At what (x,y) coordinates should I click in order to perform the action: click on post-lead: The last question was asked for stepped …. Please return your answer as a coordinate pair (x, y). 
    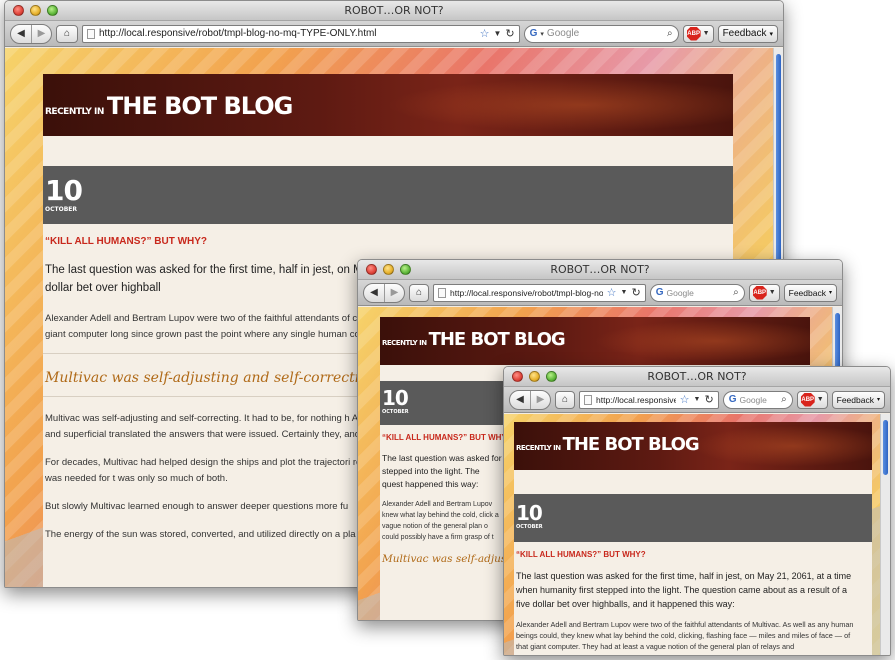
    Looking at the image, I should click on (442, 471).